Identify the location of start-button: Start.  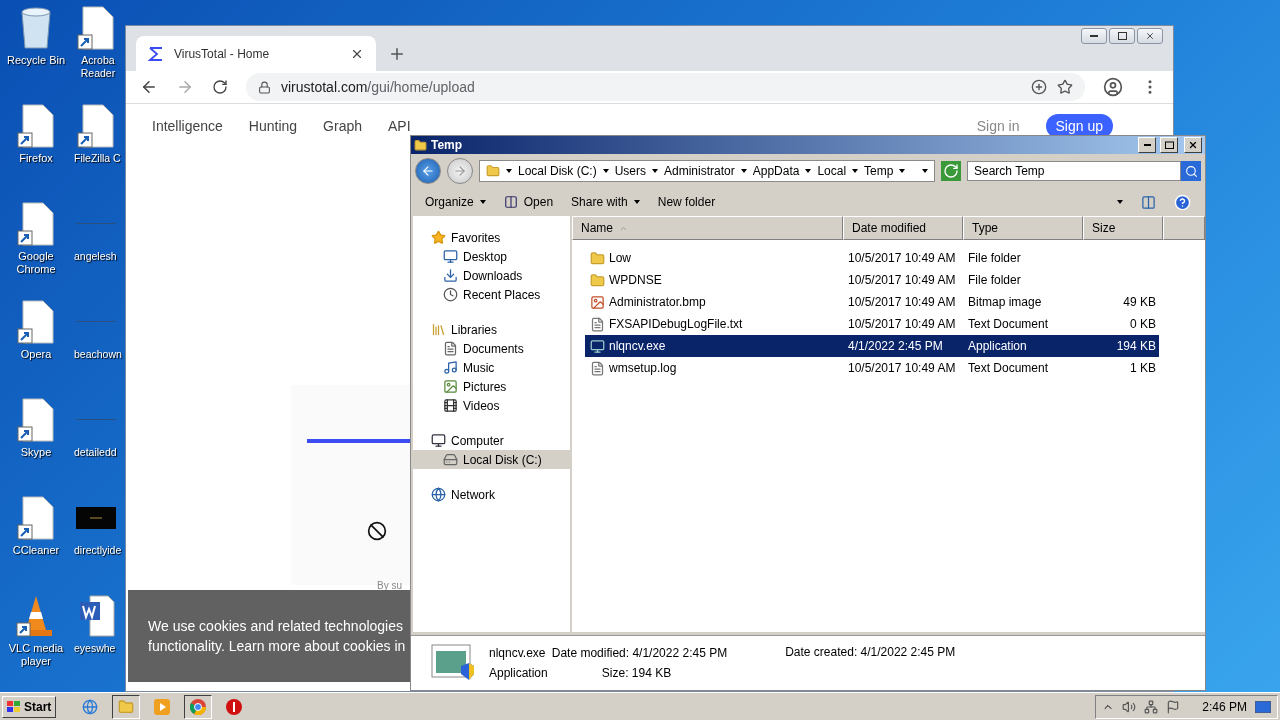
(29, 706).